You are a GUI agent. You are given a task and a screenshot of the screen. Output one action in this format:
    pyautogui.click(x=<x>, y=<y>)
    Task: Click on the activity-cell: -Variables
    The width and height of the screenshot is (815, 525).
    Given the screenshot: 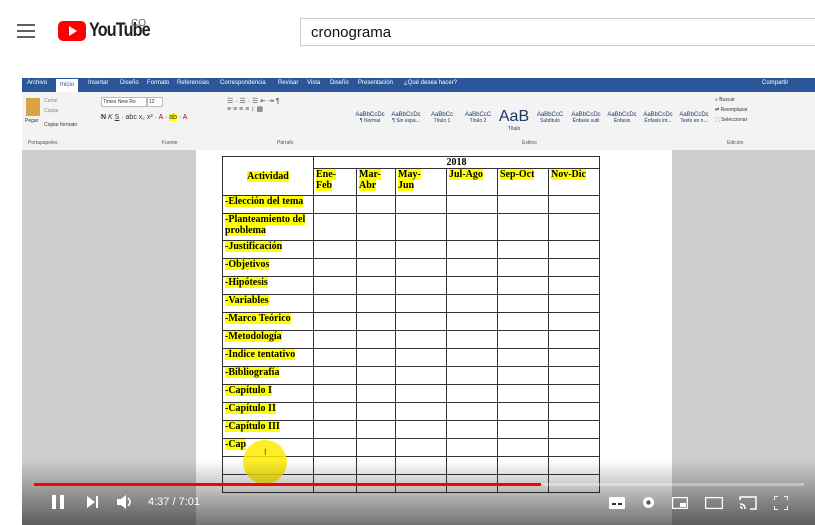 What is the action you would take?
    pyautogui.click(x=268, y=303)
    